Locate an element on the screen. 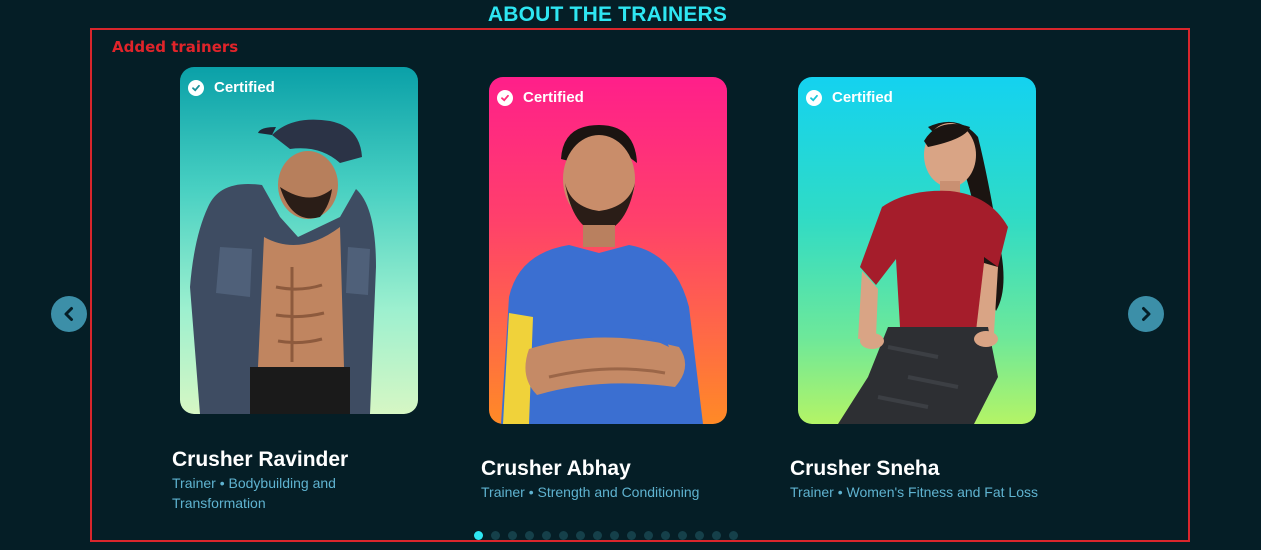 Image resolution: width=1261 pixels, height=550 pixels. carousel-next-button is located at coordinates (1146, 314).